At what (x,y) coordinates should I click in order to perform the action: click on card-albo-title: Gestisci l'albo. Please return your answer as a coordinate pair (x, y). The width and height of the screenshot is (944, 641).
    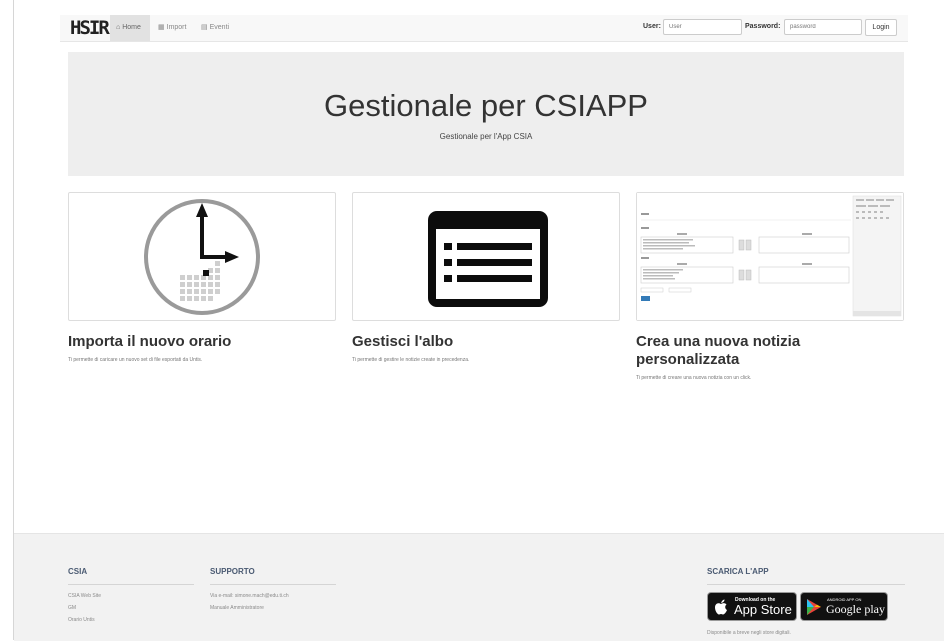
    Looking at the image, I should click on (487, 342).